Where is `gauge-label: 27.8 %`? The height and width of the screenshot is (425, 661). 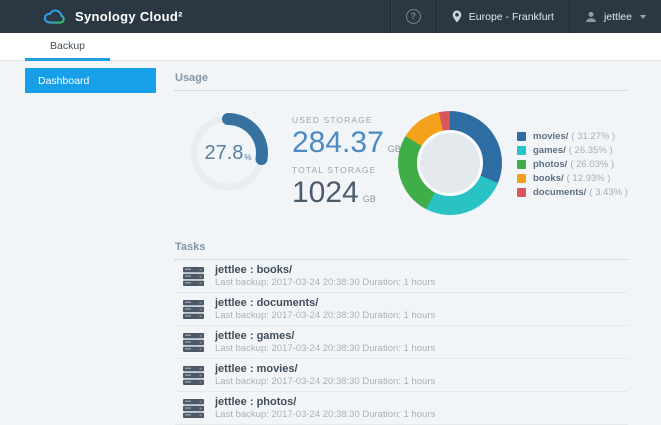
gauge-label: 27.8 % is located at coordinates (228, 153).